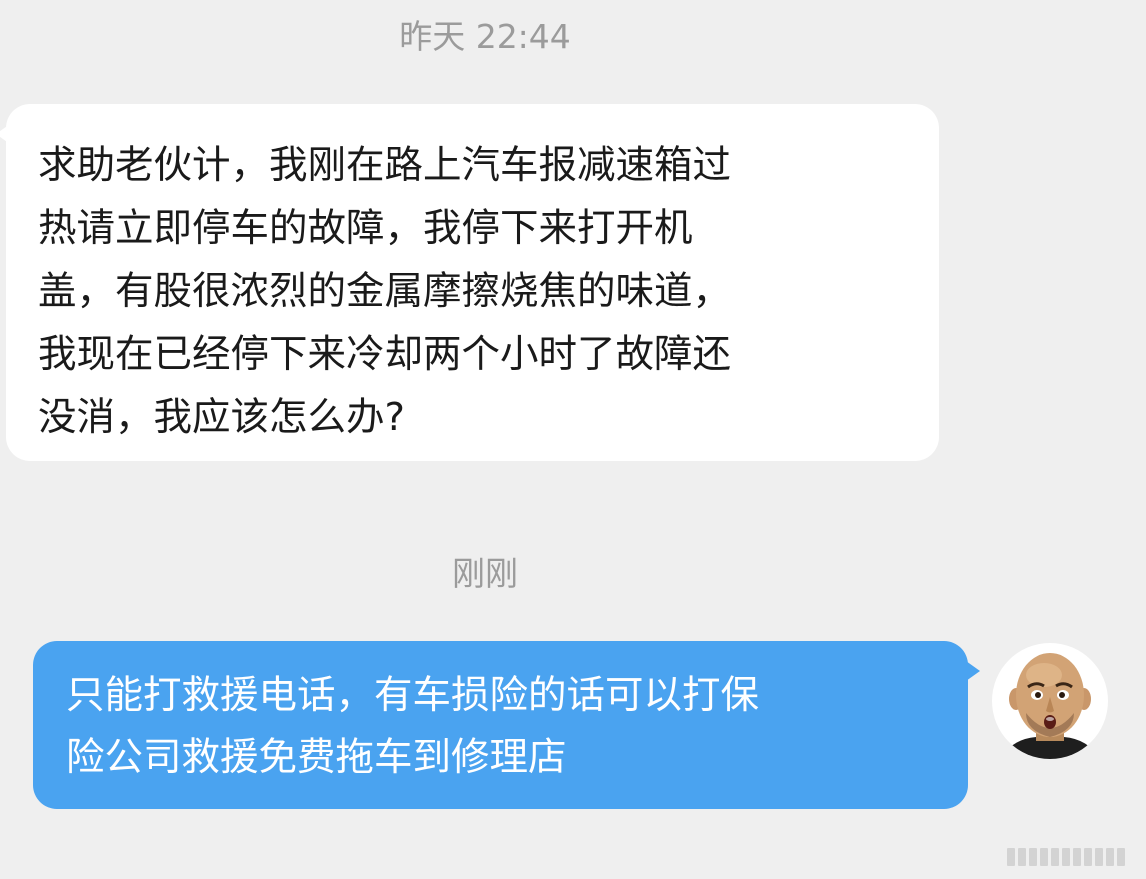 Image resolution: width=1146 pixels, height=879 pixels. What do you see at coordinates (1066, 857) in the screenshot?
I see `watermark-logo-icon` at bounding box center [1066, 857].